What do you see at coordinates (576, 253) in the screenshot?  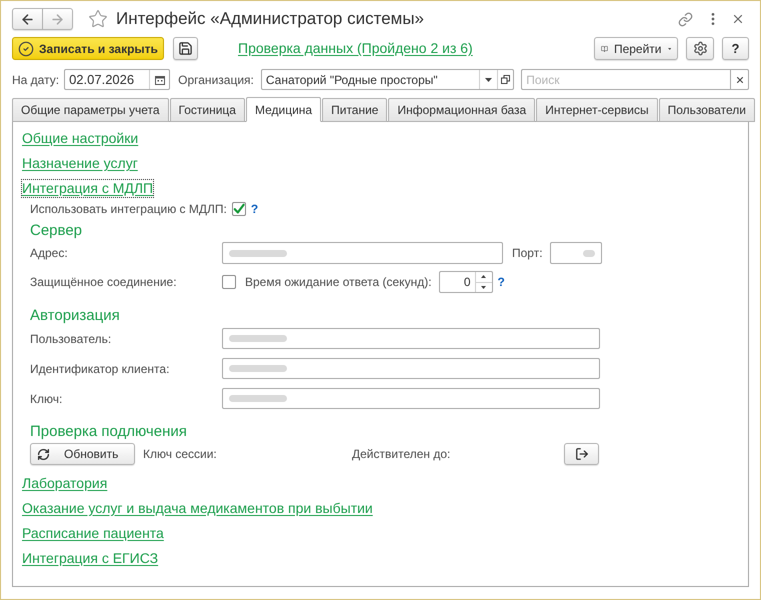 I see `port-field` at bounding box center [576, 253].